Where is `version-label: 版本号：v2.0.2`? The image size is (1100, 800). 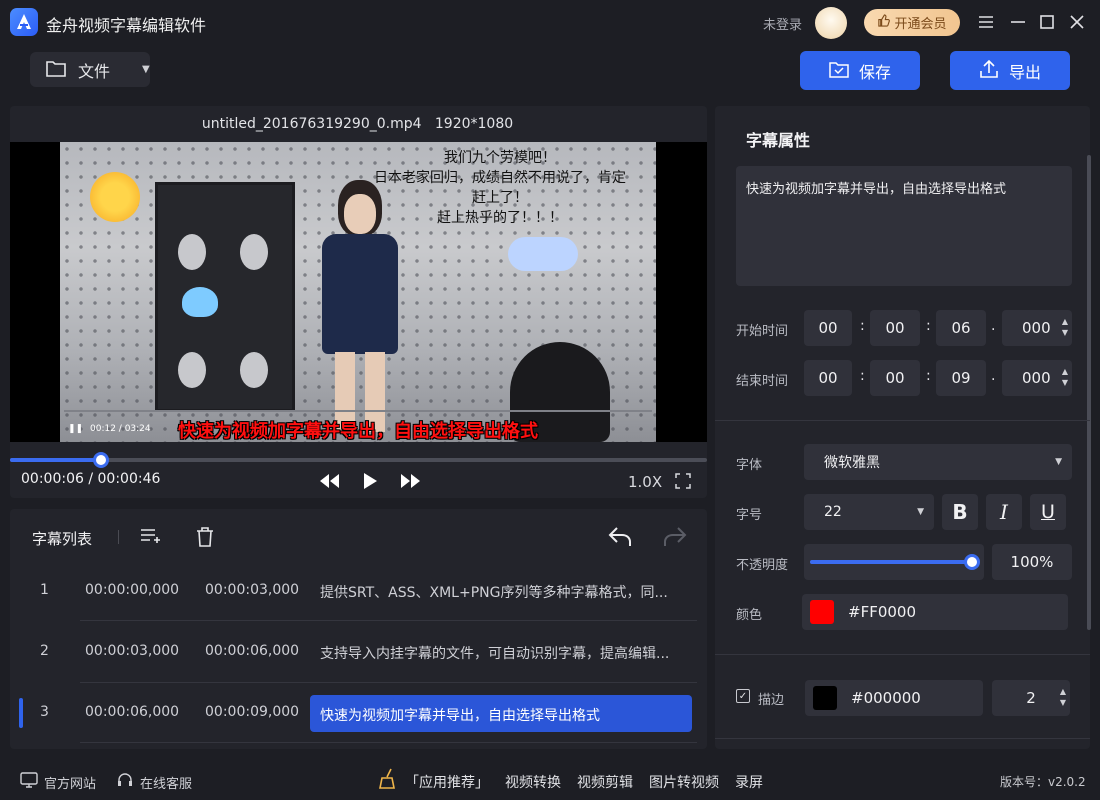 version-label: 版本号：v2.0.2 is located at coordinates (1043, 782).